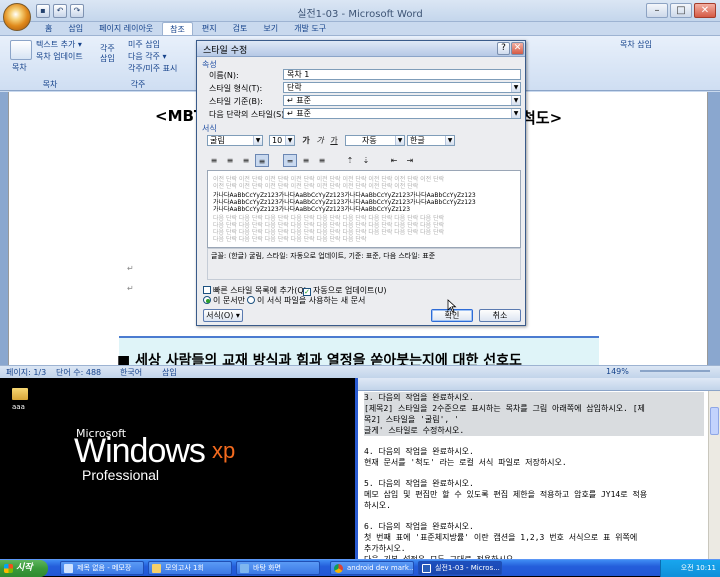 The width and height of the screenshot is (720, 577). I want to click on chrome-icon, so click(338, 568).